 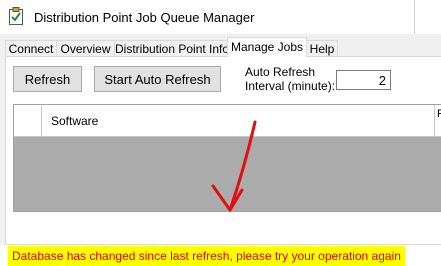 What do you see at coordinates (16, 16) in the screenshot?
I see `clipboard-check-icon` at bounding box center [16, 16].